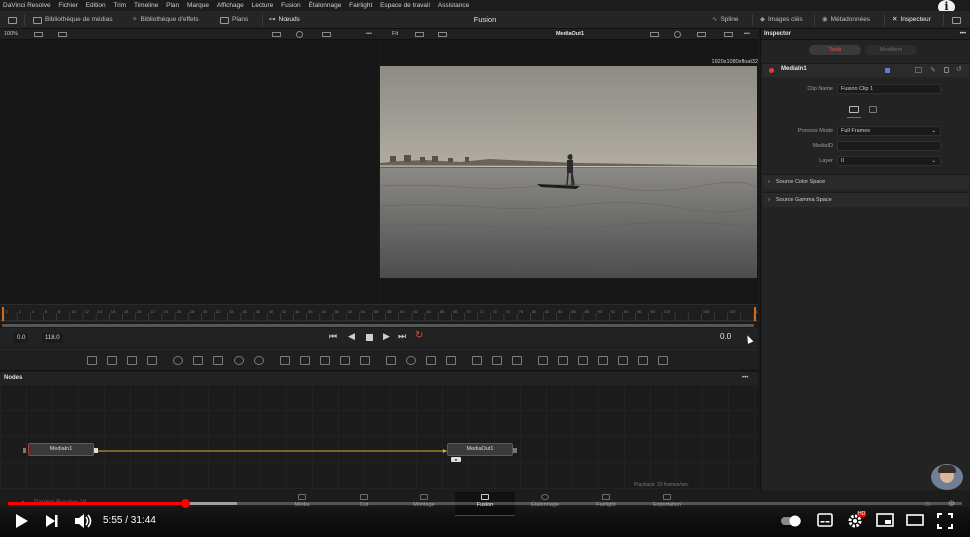  I want to click on menu-fusion: Fusion, so click(291, 5).